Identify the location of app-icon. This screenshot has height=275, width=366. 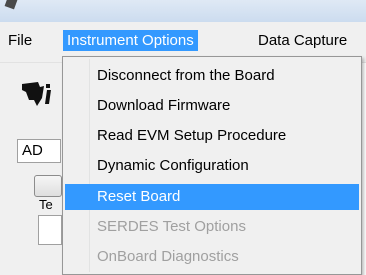
(11, 5).